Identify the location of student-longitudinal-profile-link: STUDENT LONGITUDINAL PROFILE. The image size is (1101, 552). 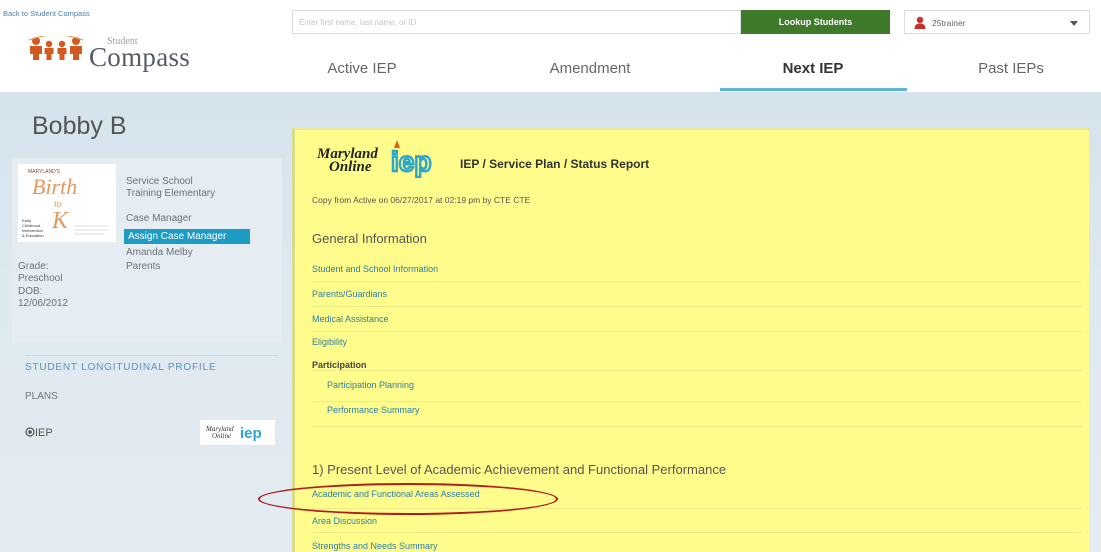
(120, 367).